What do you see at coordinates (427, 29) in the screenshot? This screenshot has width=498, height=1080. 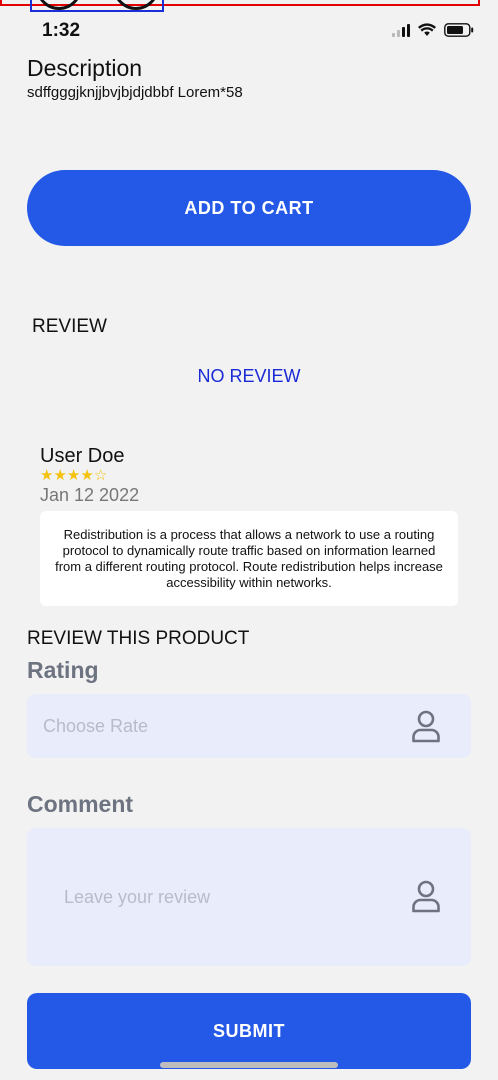 I see `wifi-icon` at bounding box center [427, 29].